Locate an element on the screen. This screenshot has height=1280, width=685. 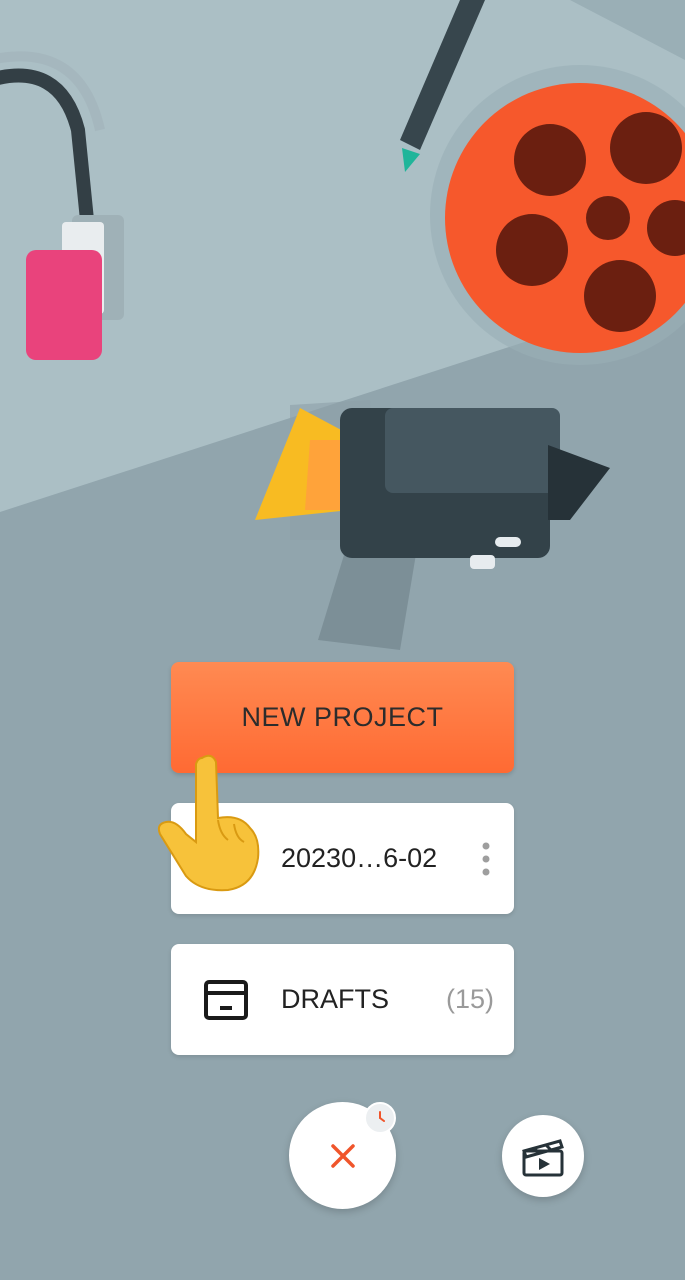
clock-badge is located at coordinates (380, 1118).